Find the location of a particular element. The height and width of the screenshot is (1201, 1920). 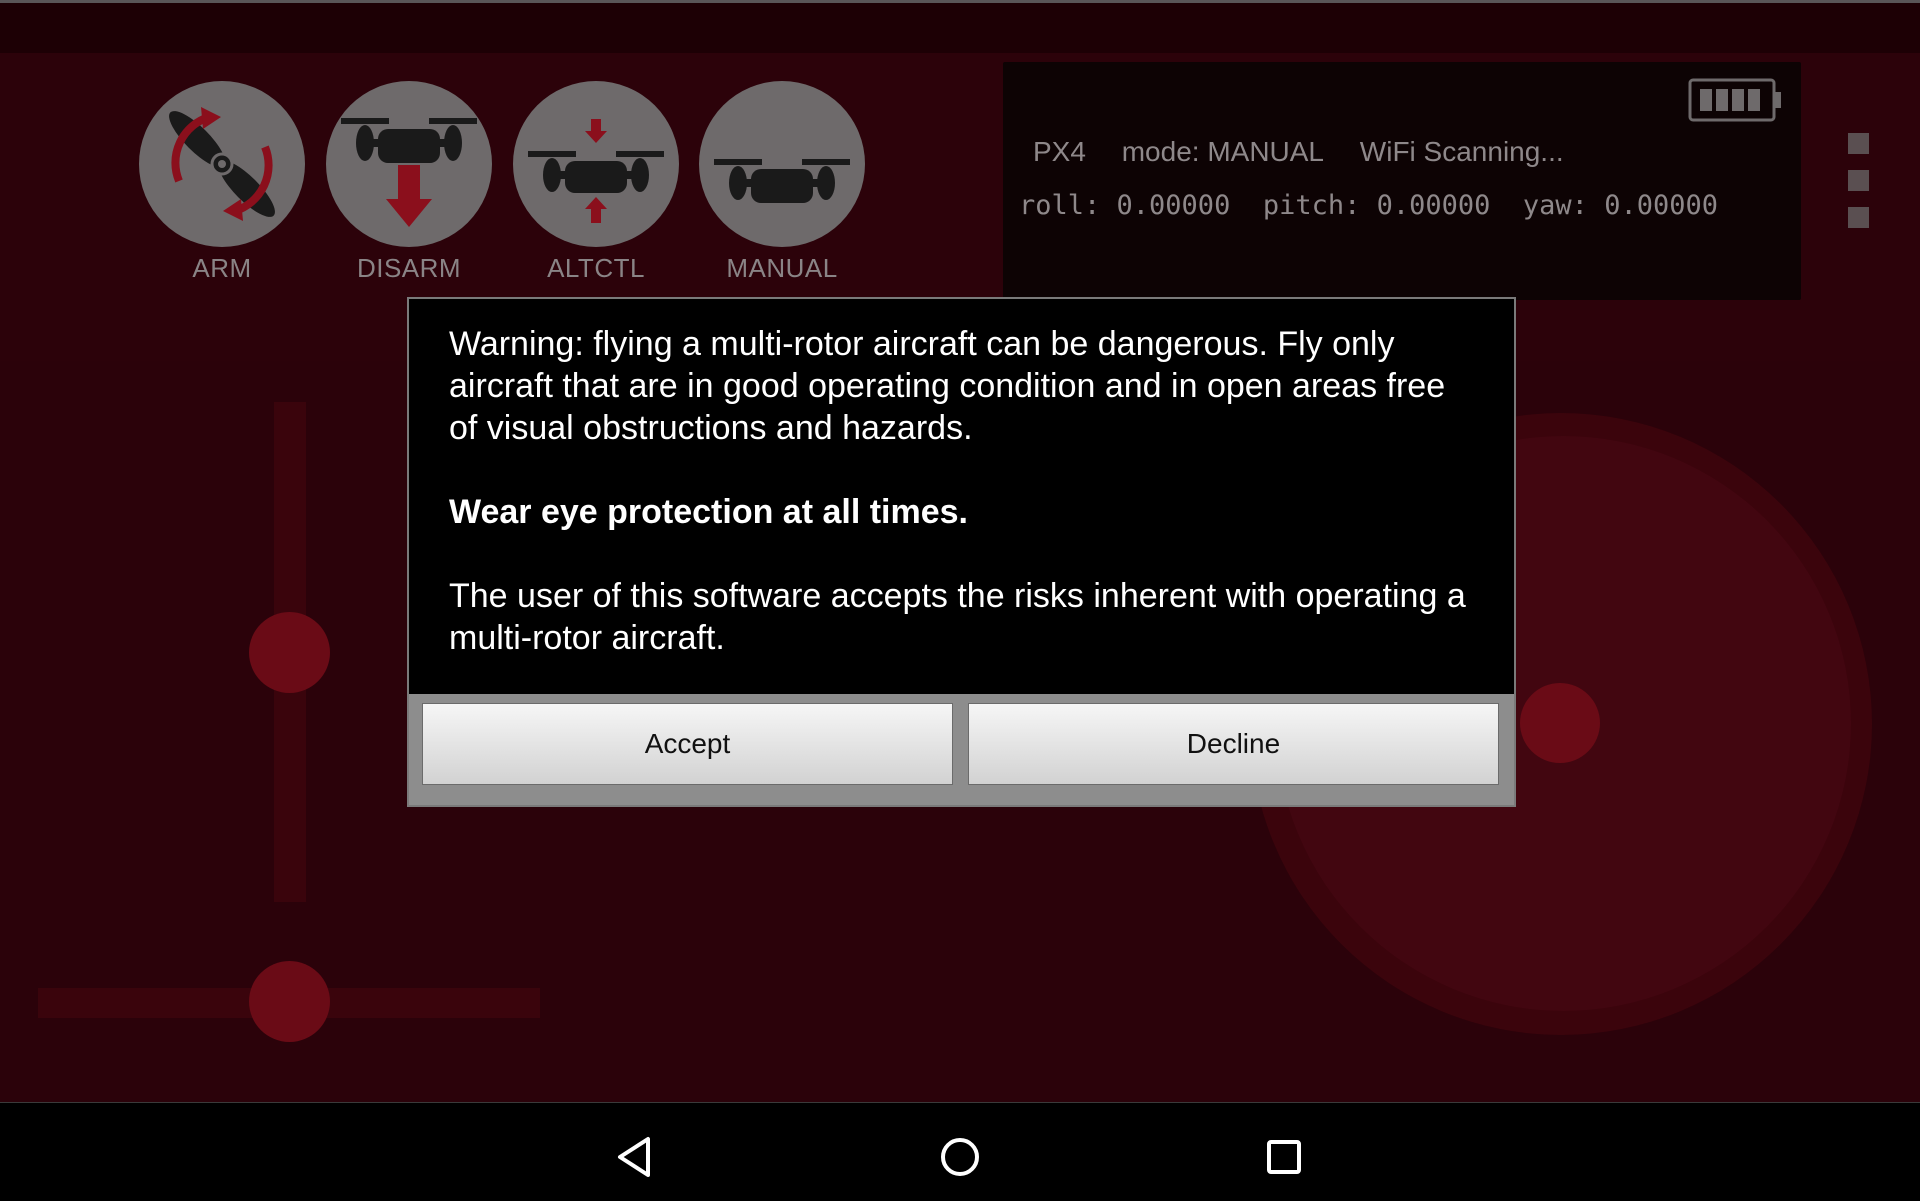

back-triangle-icon is located at coordinates (636, 1157).